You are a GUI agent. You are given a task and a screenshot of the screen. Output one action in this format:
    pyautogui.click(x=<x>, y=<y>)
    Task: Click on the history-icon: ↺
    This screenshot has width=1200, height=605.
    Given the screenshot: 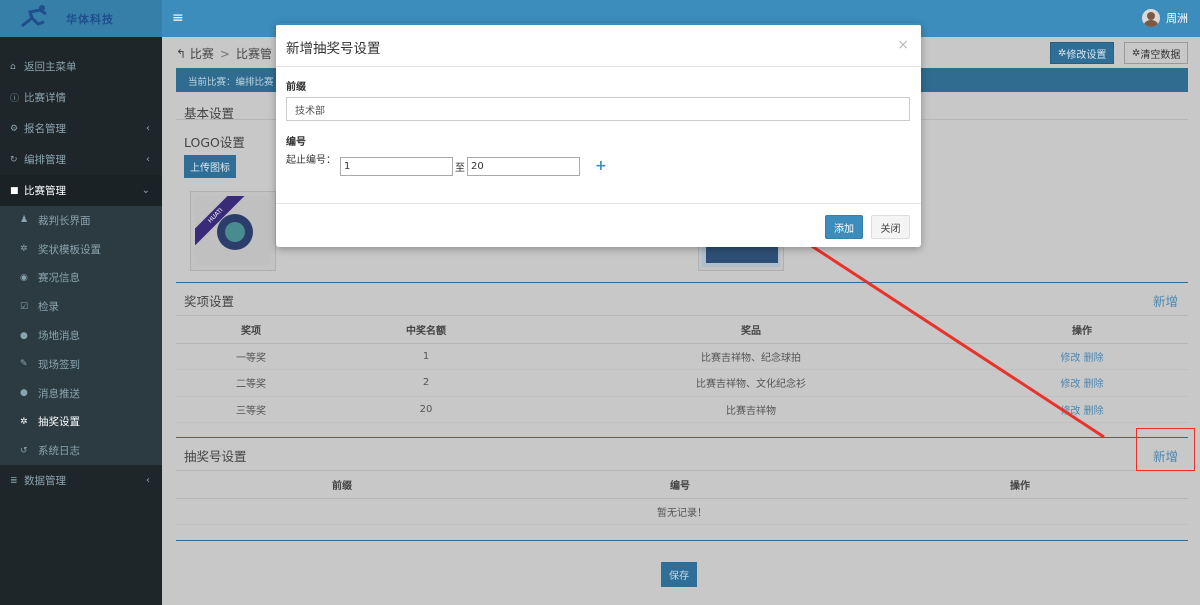 What is the action you would take?
    pyautogui.click(x=24, y=450)
    